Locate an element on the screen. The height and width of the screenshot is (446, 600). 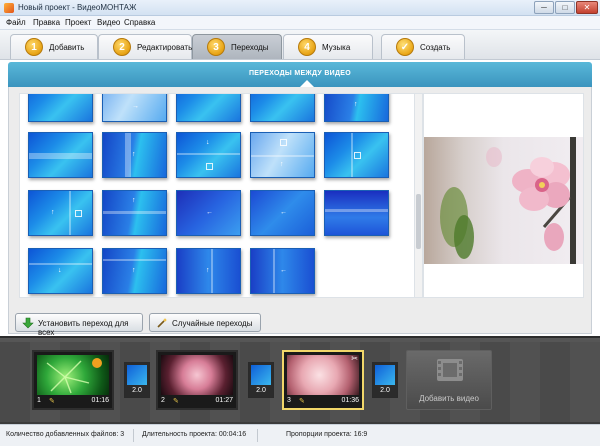
timeline-clip-selected: 3 ✎ 01:36 ✂ is located at coordinates (323, 380).